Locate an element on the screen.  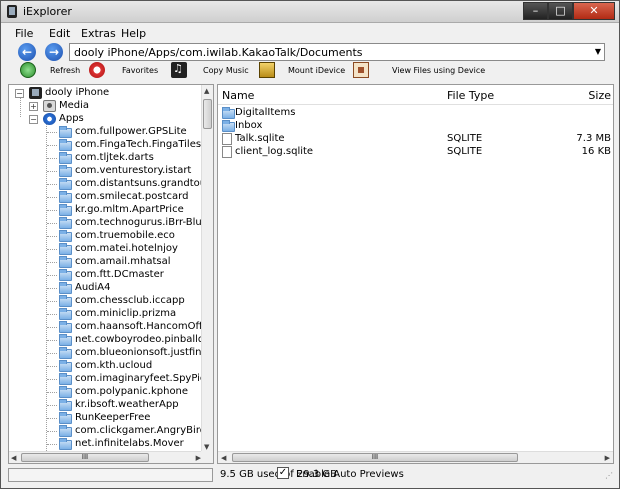
tree-item-app: com.truemobile.eco is located at coordinates (131, 236).